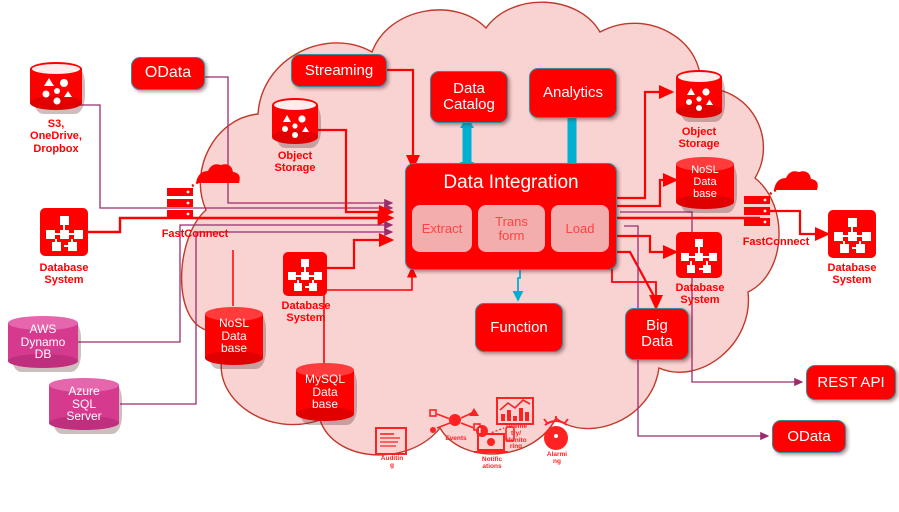 This screenshot has height=512, width=899. Describe the element at coordinates (306, 312) in the screenshot. I see `database-system-center-label: Database System` at that location.